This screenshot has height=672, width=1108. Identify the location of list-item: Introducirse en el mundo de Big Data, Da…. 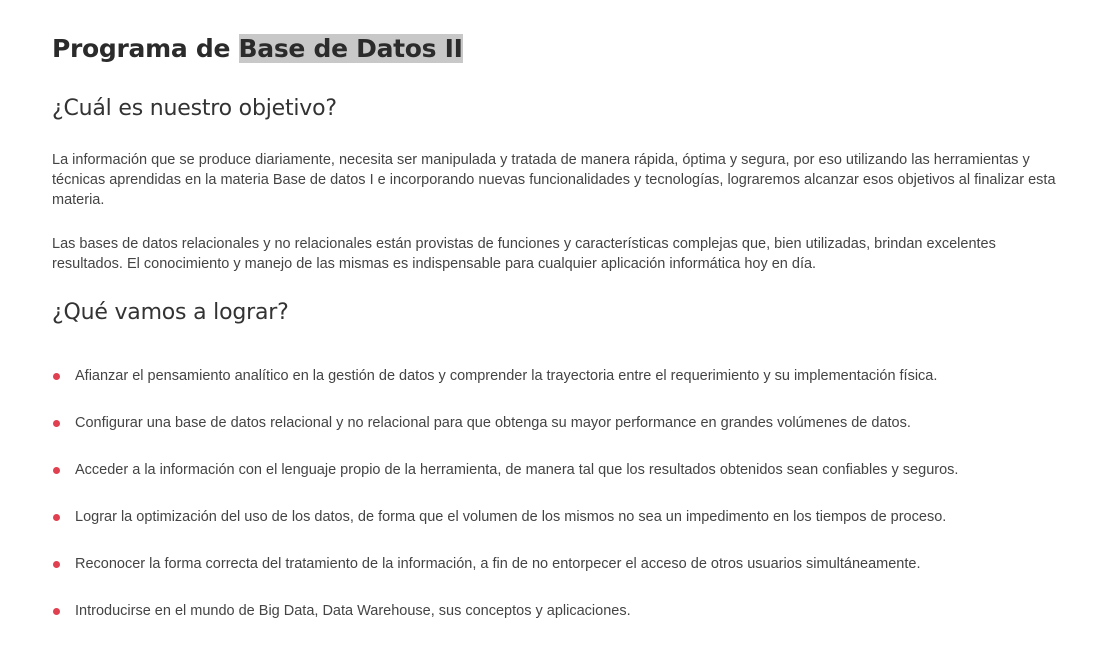
(560, 624).